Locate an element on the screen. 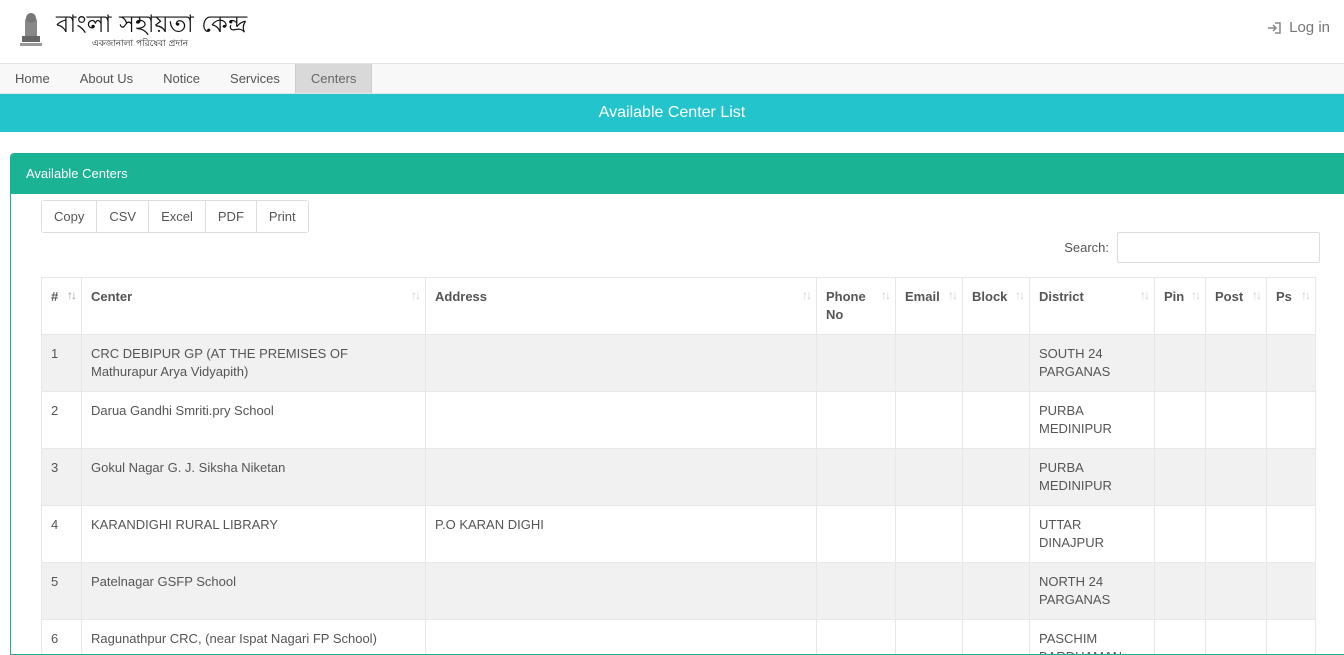 This screenshot has height=655, width=1344. col-header-pin: Pin ↑↓ is located at coordinates (1180, 306).